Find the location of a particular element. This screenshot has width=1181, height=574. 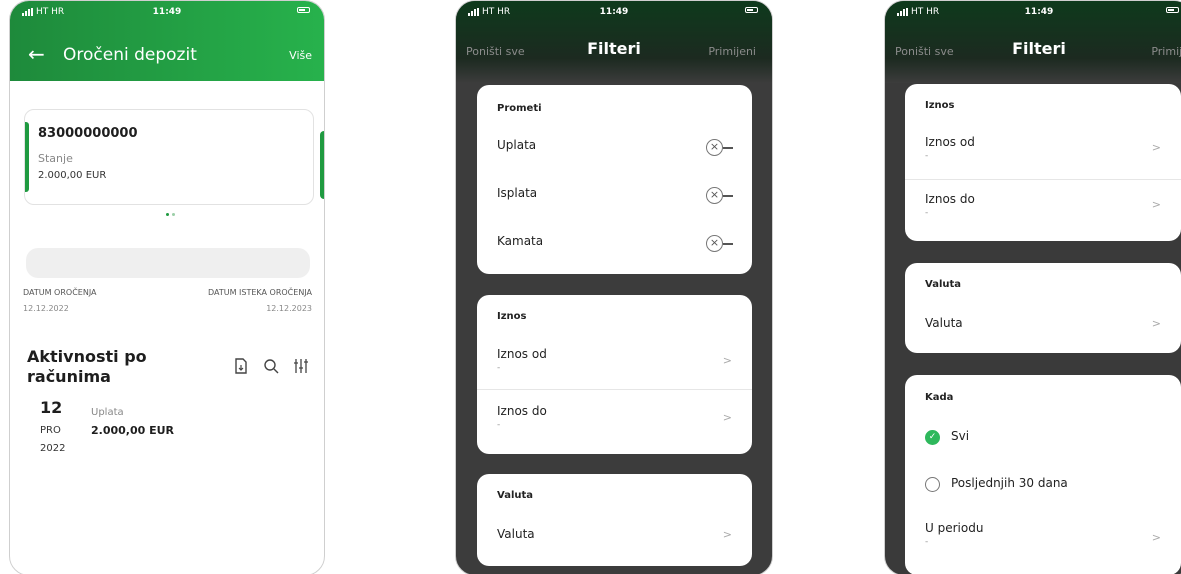

transaction-type: Uplata is located at coordinates (107, 412).